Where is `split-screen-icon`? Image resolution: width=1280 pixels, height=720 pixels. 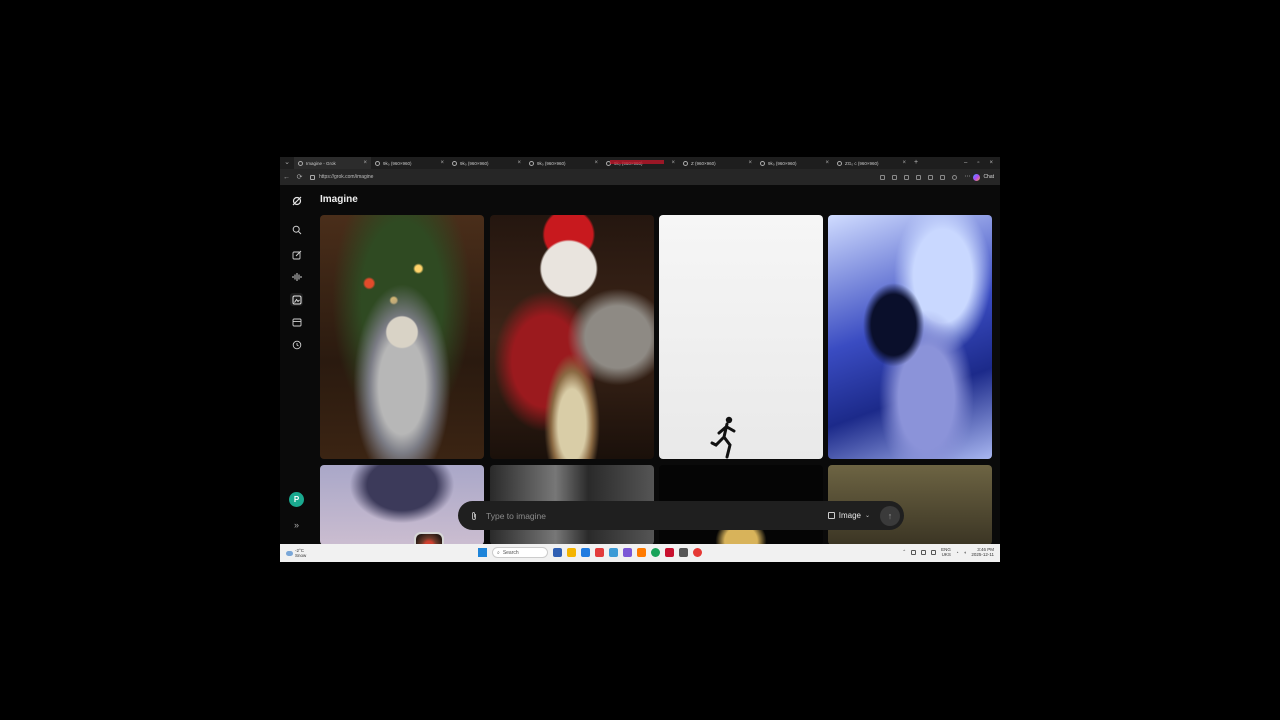 split-screen-icon is located at coordinates (931, 177).